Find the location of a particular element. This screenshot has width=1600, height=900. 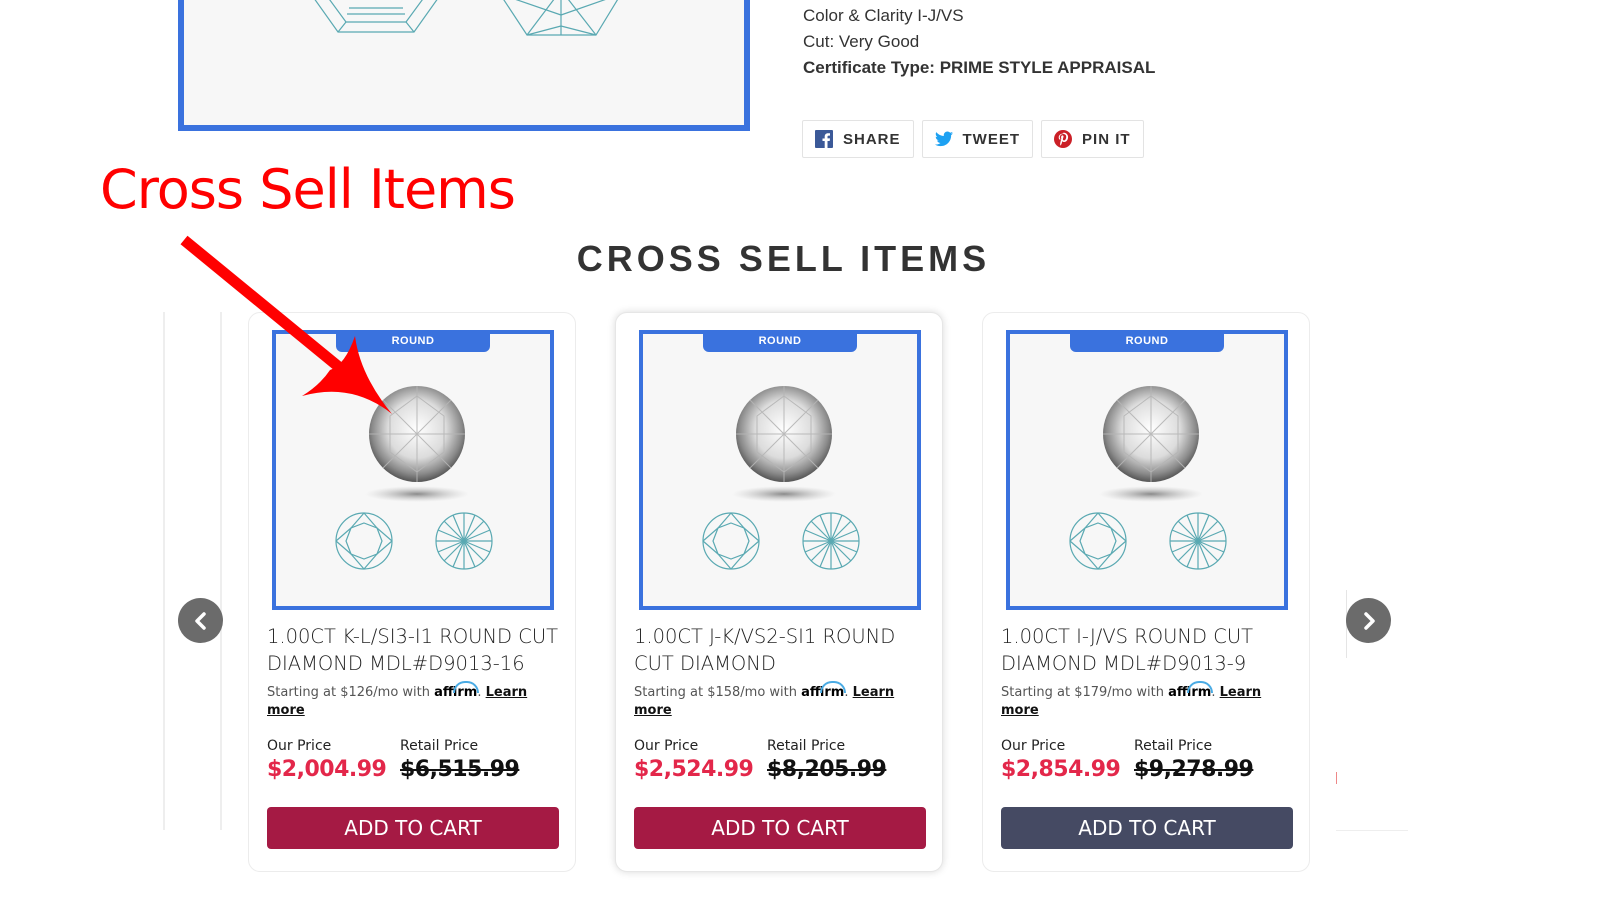

main-product-image is located at coordinates (464, 65).